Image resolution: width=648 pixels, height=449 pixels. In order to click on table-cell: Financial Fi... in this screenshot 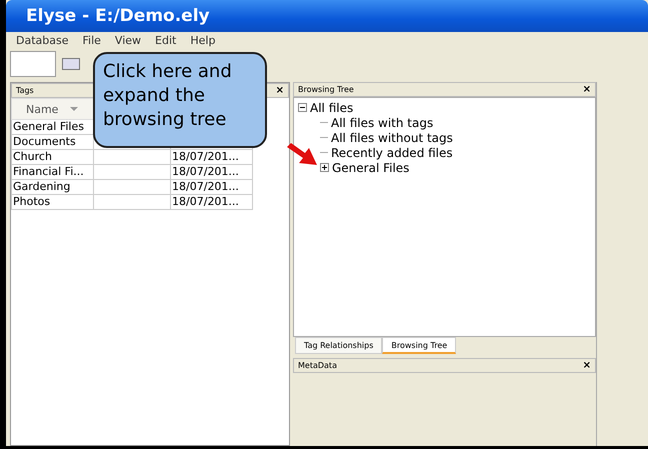, I will do `click(53, 172)`.